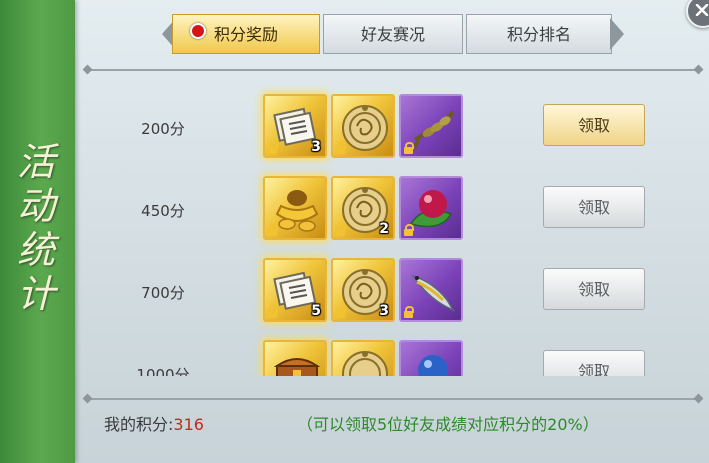  I want to click on side-banner: 活 动 统 计, so click(37, 231).